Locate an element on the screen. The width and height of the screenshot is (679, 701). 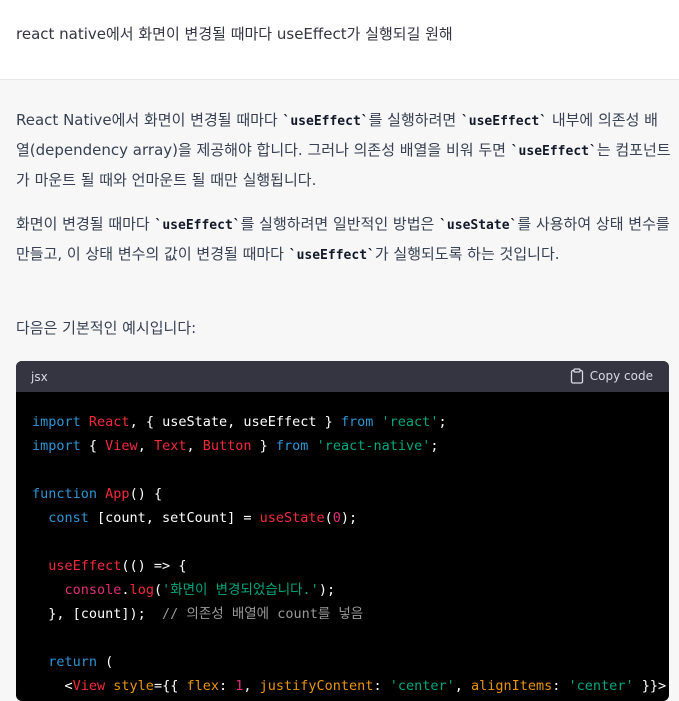
code-header: jsx Copy code is located at coordinates (342, 376).